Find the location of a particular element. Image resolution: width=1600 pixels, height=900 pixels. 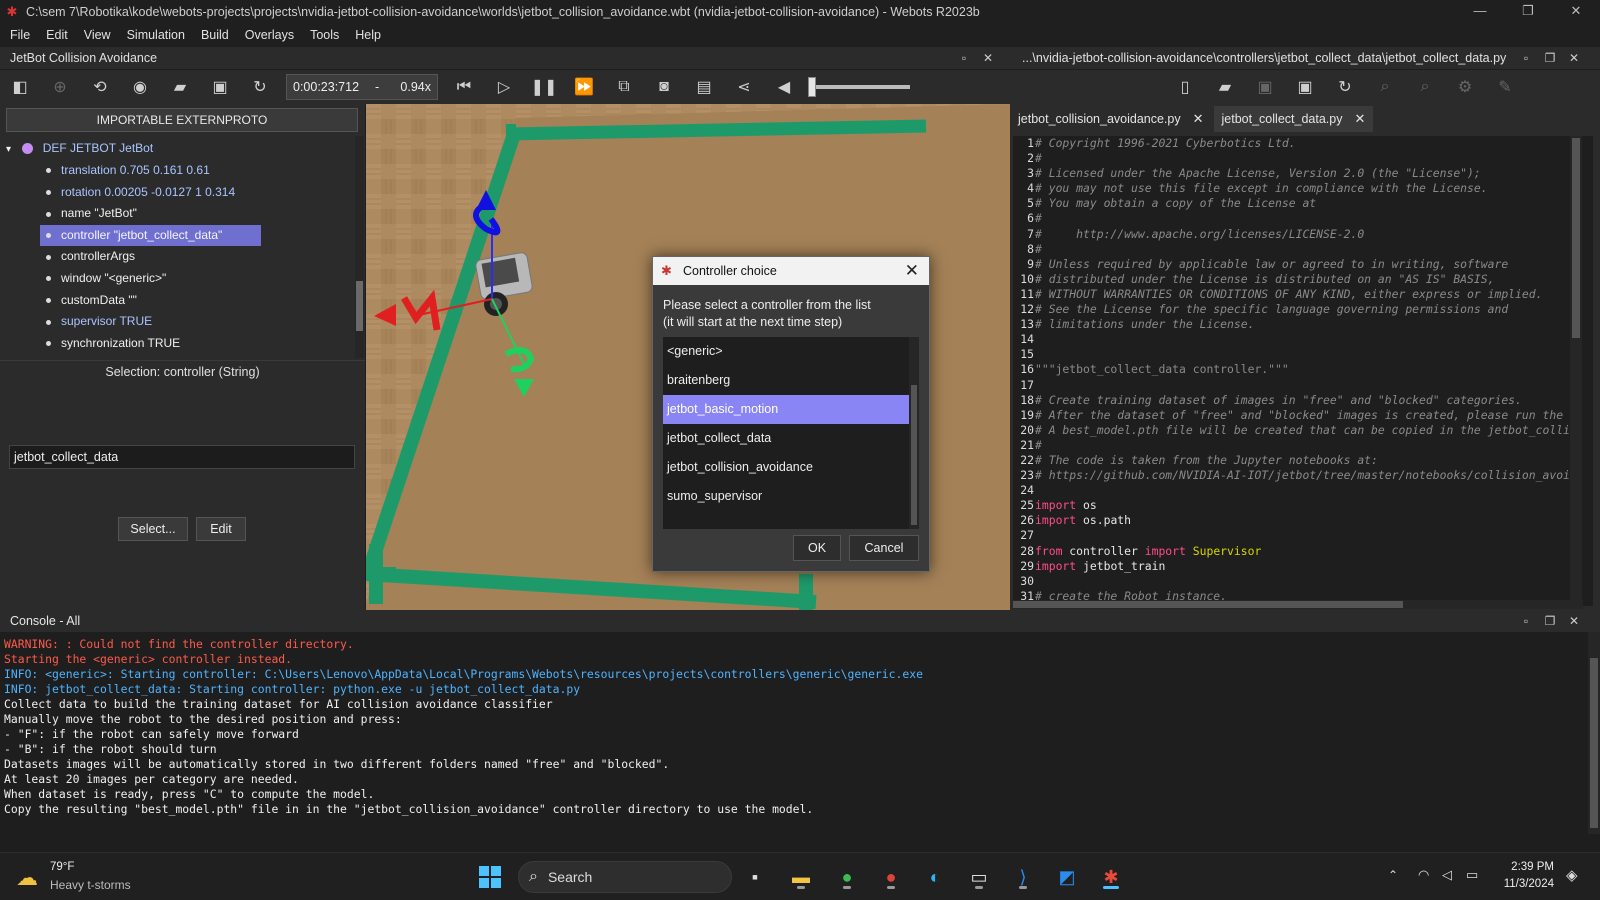

tree-field-row: supervisor TRUE is located at coordinates (99, 321).